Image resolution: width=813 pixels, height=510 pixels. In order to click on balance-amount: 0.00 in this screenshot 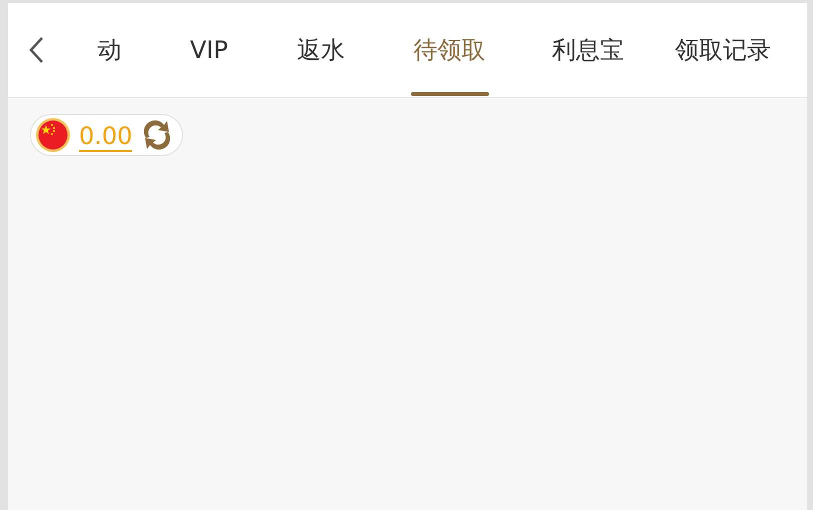, I will do `click(105, 137)`.